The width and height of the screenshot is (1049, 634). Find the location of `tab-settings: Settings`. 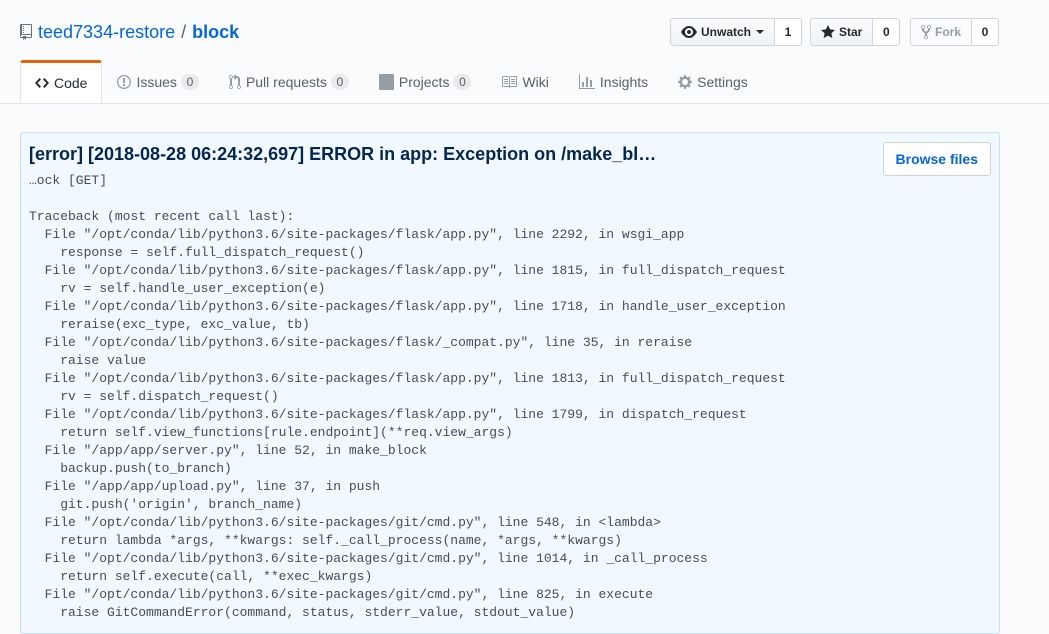

tab-settings: Settings is located at coordinates (713, 82).